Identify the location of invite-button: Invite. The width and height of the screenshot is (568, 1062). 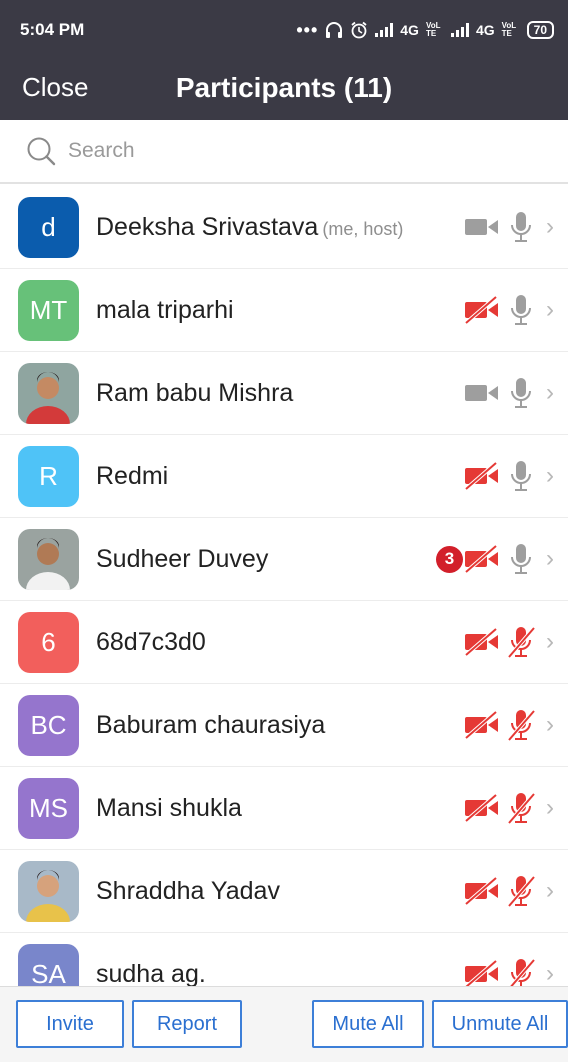
(70, 1024).